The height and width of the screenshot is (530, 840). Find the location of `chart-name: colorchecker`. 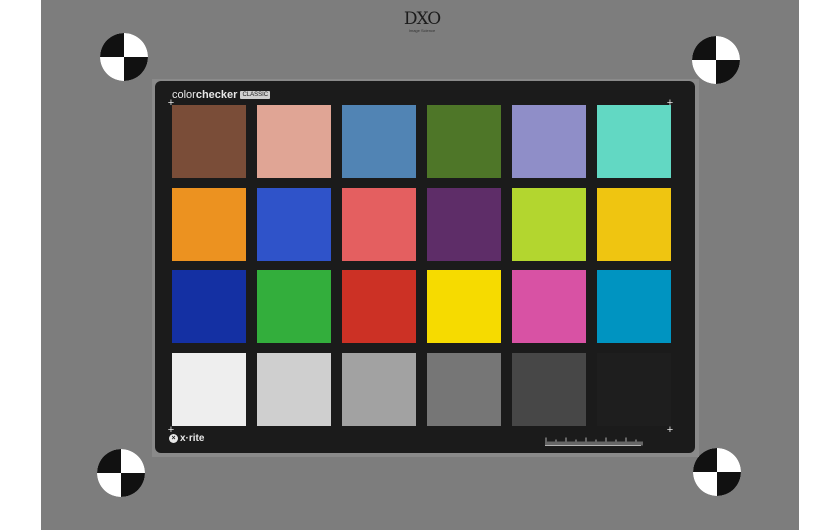

chart-name: colorchecker is located at coordinates (204, 95).